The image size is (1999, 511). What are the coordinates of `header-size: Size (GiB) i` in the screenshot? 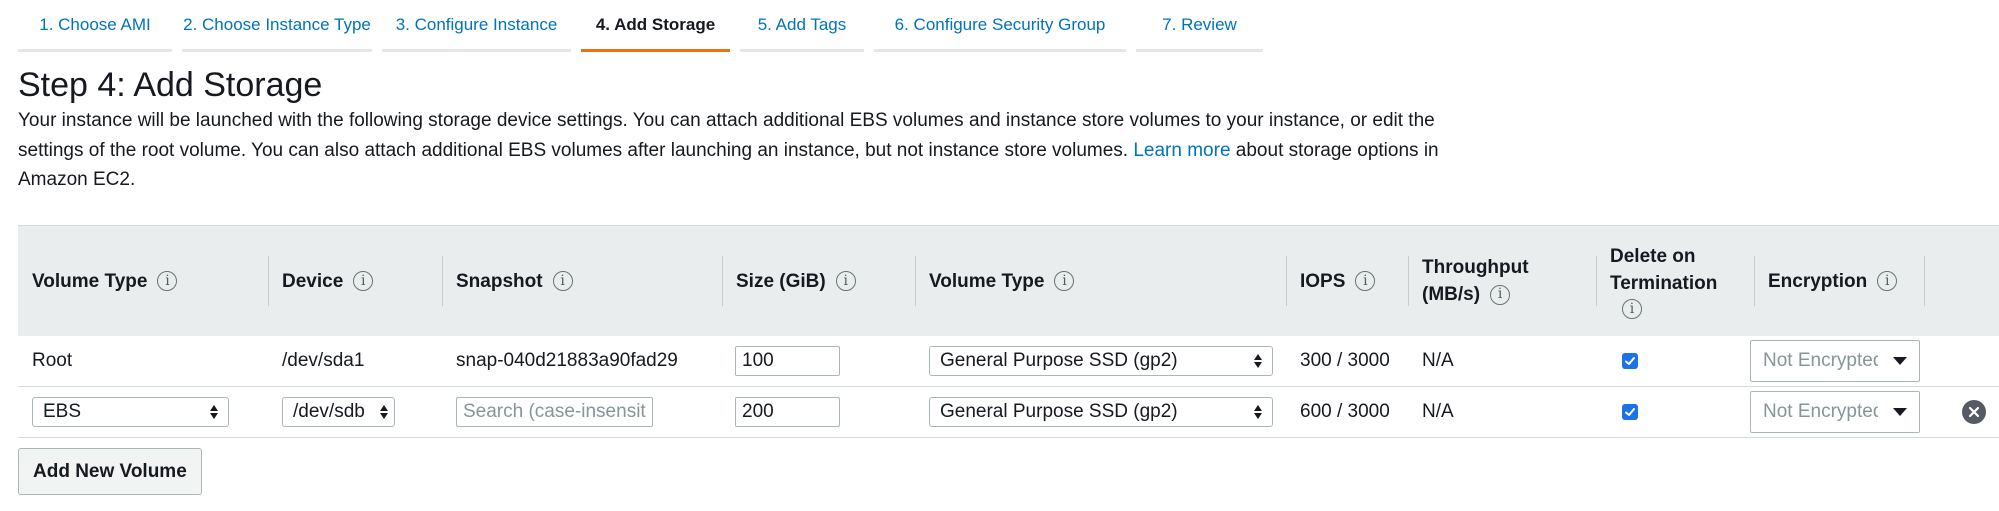 It's located at (789, 281).